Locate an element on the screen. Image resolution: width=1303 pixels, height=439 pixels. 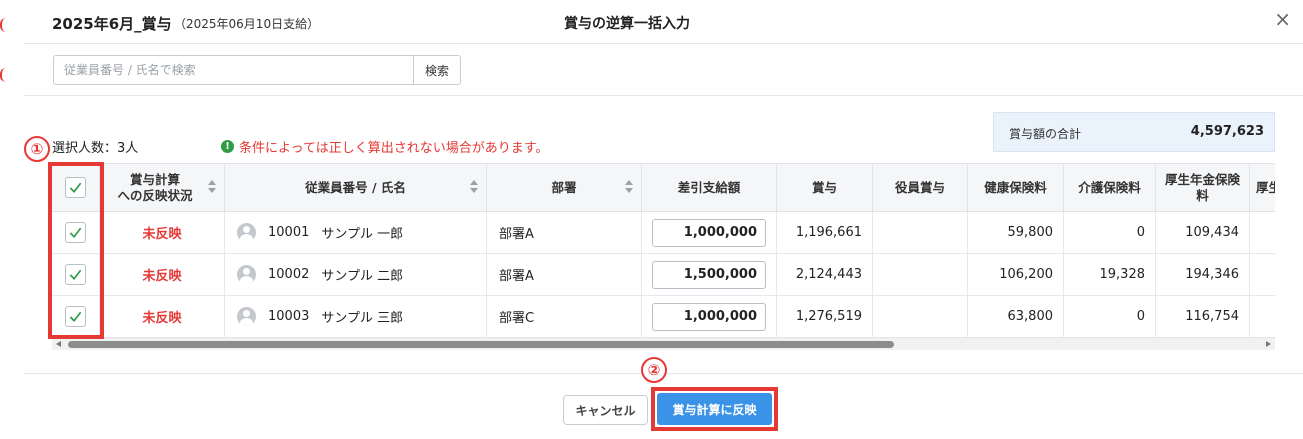
bonus-cell: 1,196,661 is located at coordinates (825, 233).